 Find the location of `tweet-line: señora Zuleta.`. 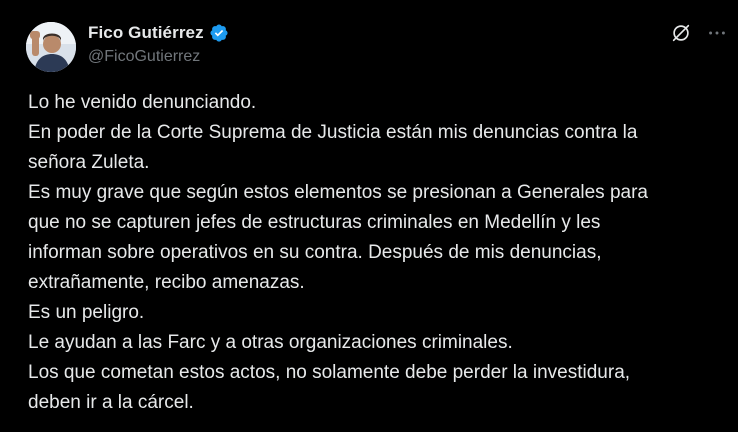

tweet-line: señora Zuleta. is located at coordinates (89, 162).